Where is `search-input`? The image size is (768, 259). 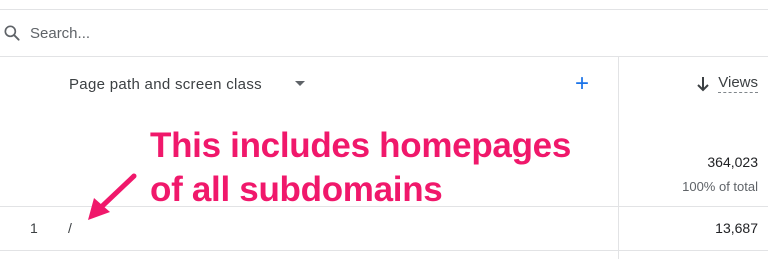 search-input is located at coordinates (280, 33).